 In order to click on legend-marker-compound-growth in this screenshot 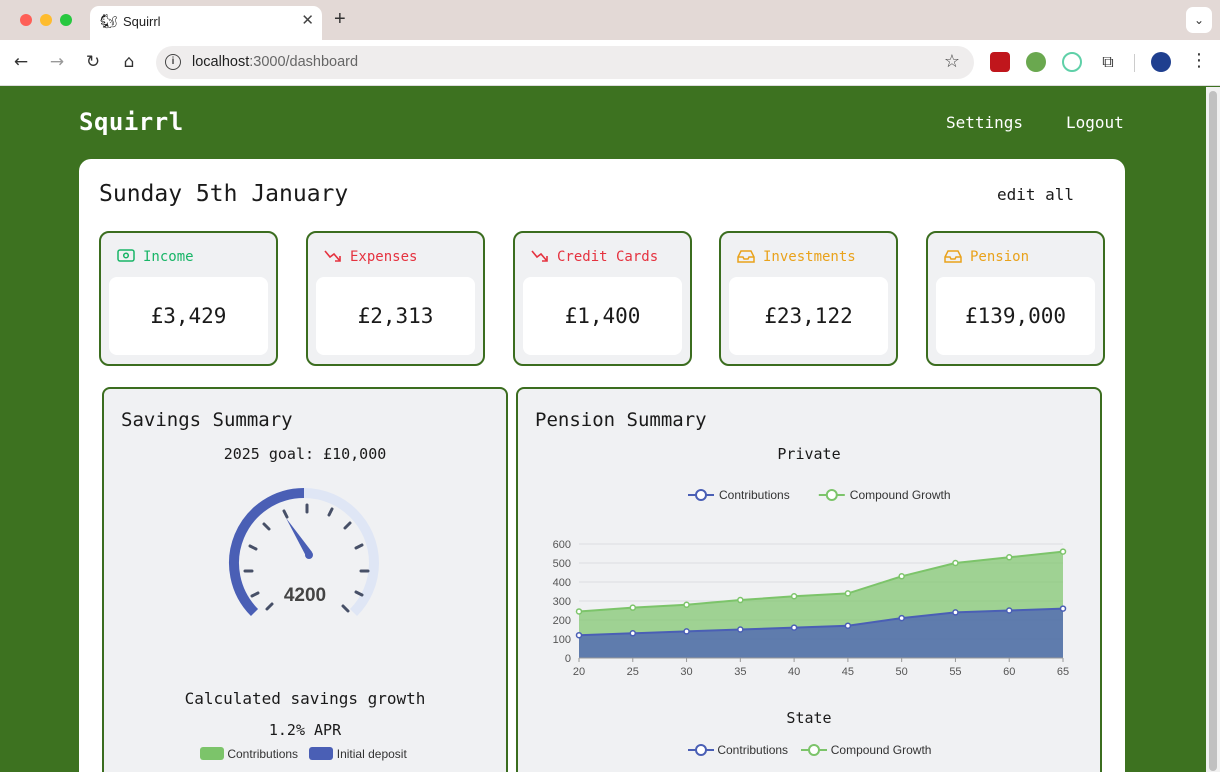, I will do `click(814, 750)`.